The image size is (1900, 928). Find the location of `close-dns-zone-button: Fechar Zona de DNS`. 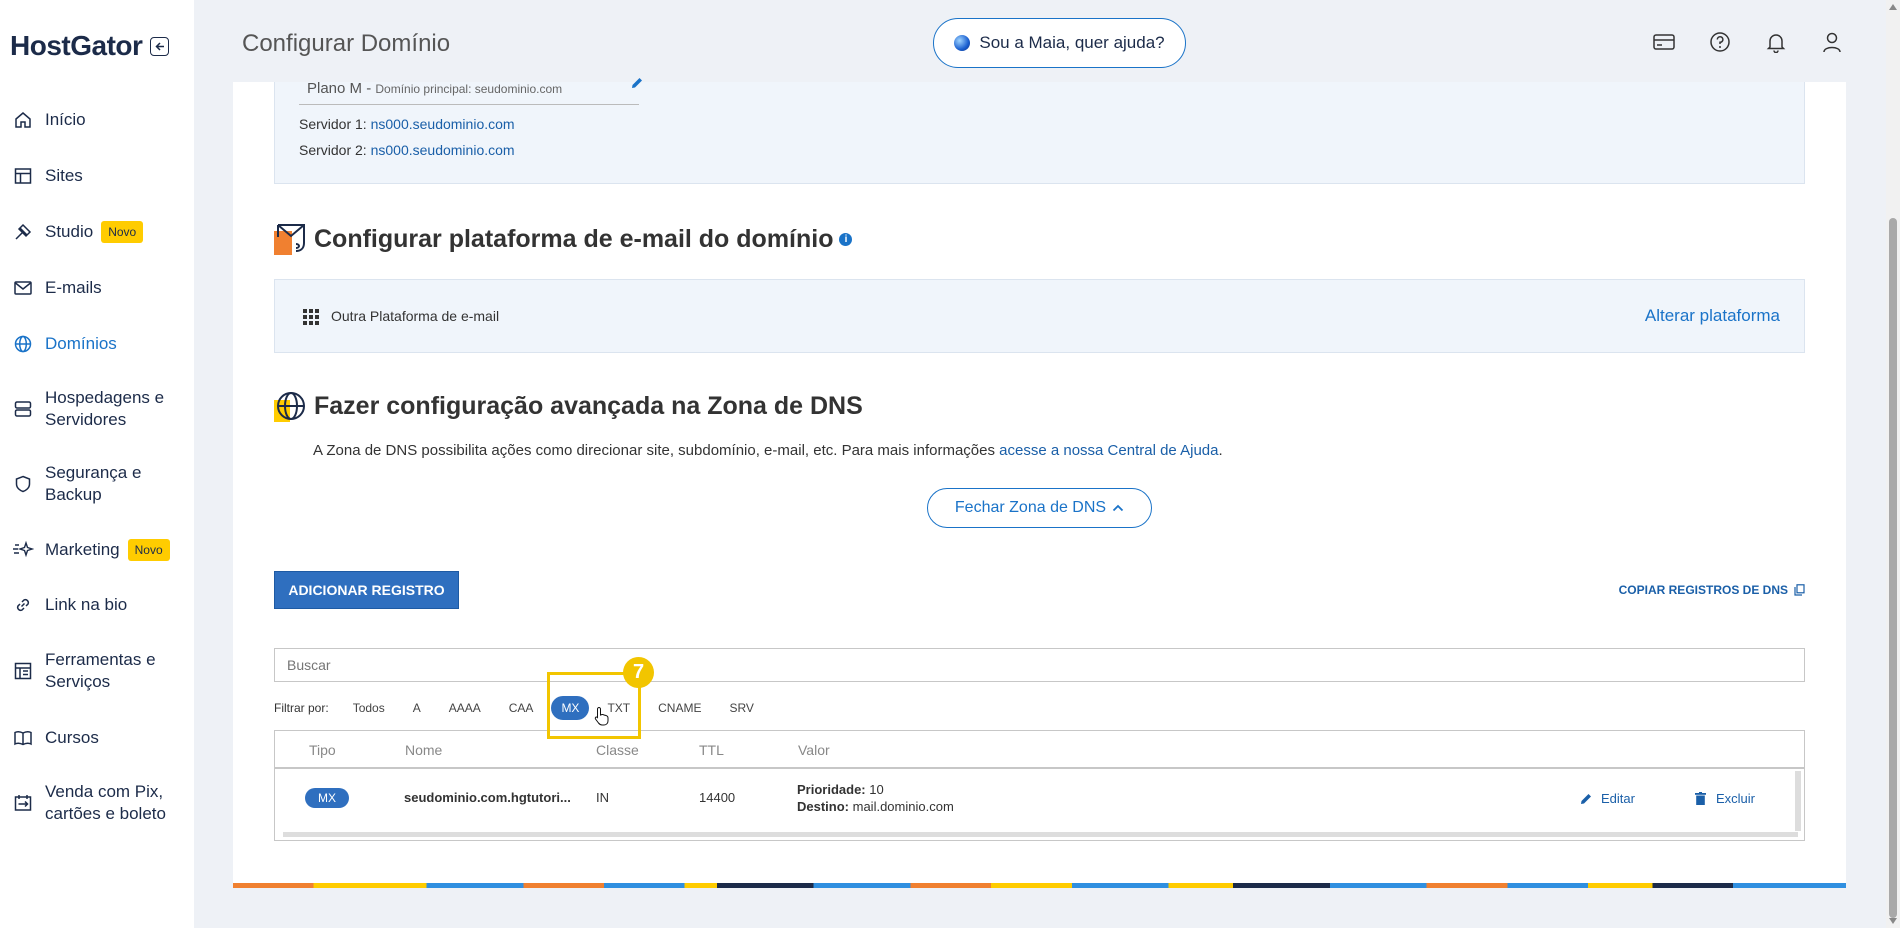

close-dns-zone-button: Fechar Zona de DNS is located at coordinates (1039, 508).